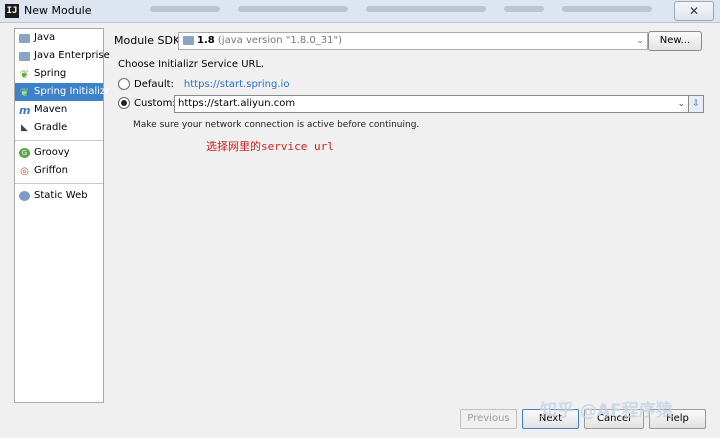 Image resolution: width=720 pixels, height=438 pixels. What do you see at coordinates (24, 153) in the screenshot?
I see `groovy-icon: G` at bounding box center [24, 153].